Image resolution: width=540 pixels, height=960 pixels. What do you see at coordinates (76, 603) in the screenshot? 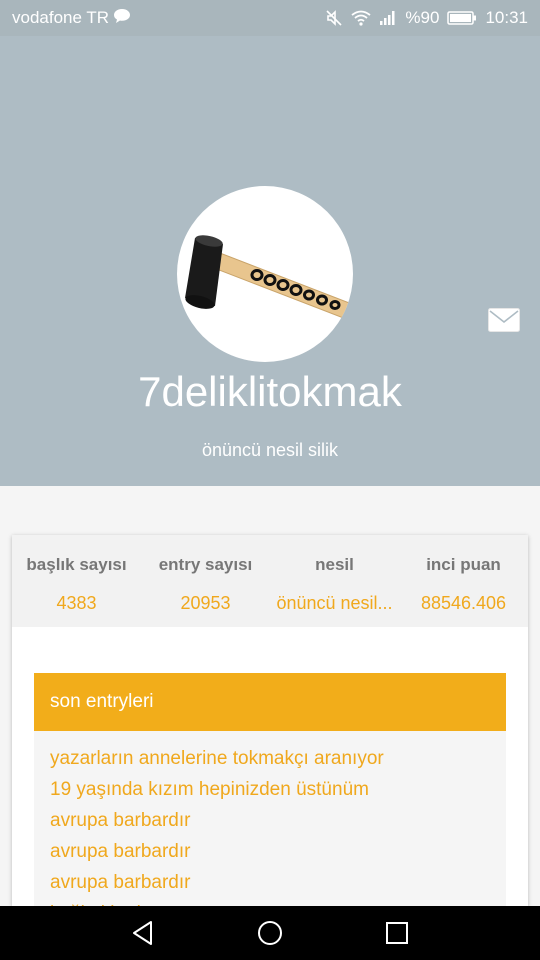
I see `stat-value: 4383` at bounding box center [76, 603].